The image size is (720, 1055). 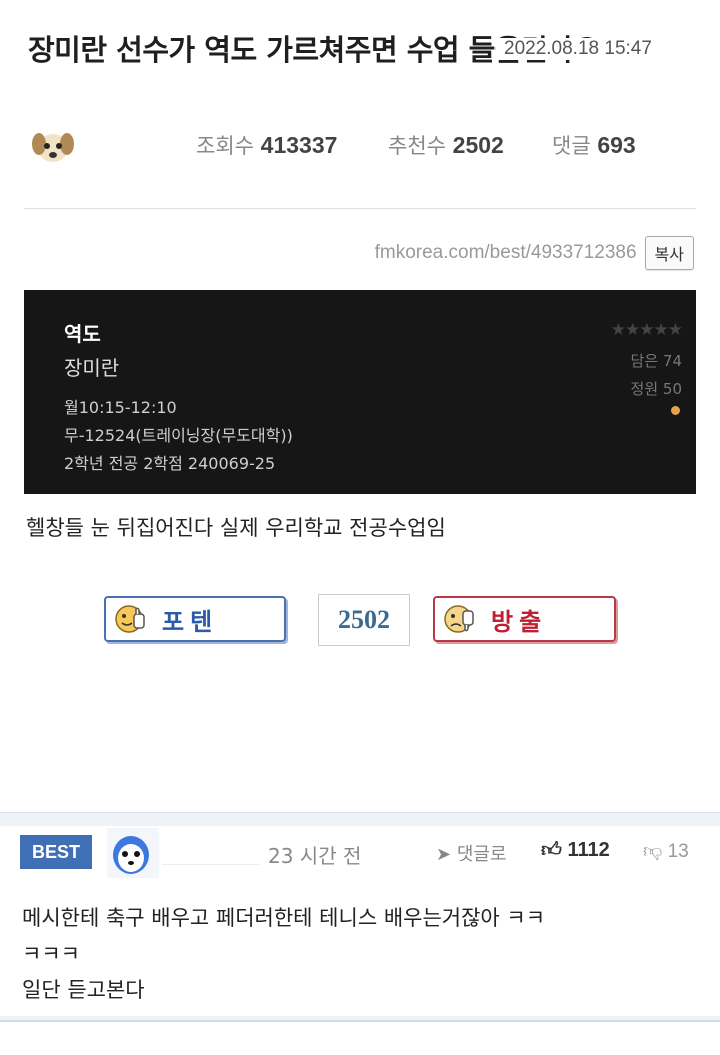 What do you see at coordinates (478, 145) in the screenshot?
I see `recommend-count: 2502` at bounding box center [478, 145].